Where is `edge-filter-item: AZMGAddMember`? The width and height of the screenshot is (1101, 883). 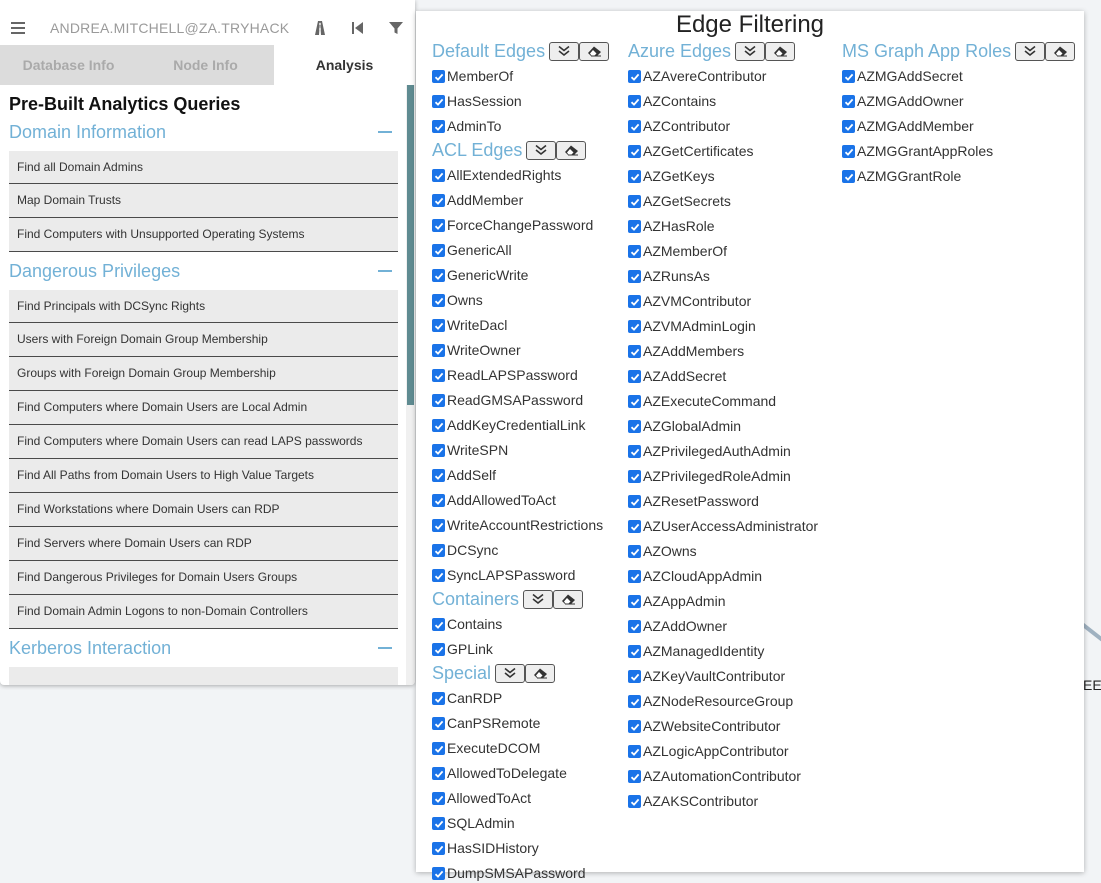 edge-filter-item: AZMGAddMember is located at coordinates (962, 125).